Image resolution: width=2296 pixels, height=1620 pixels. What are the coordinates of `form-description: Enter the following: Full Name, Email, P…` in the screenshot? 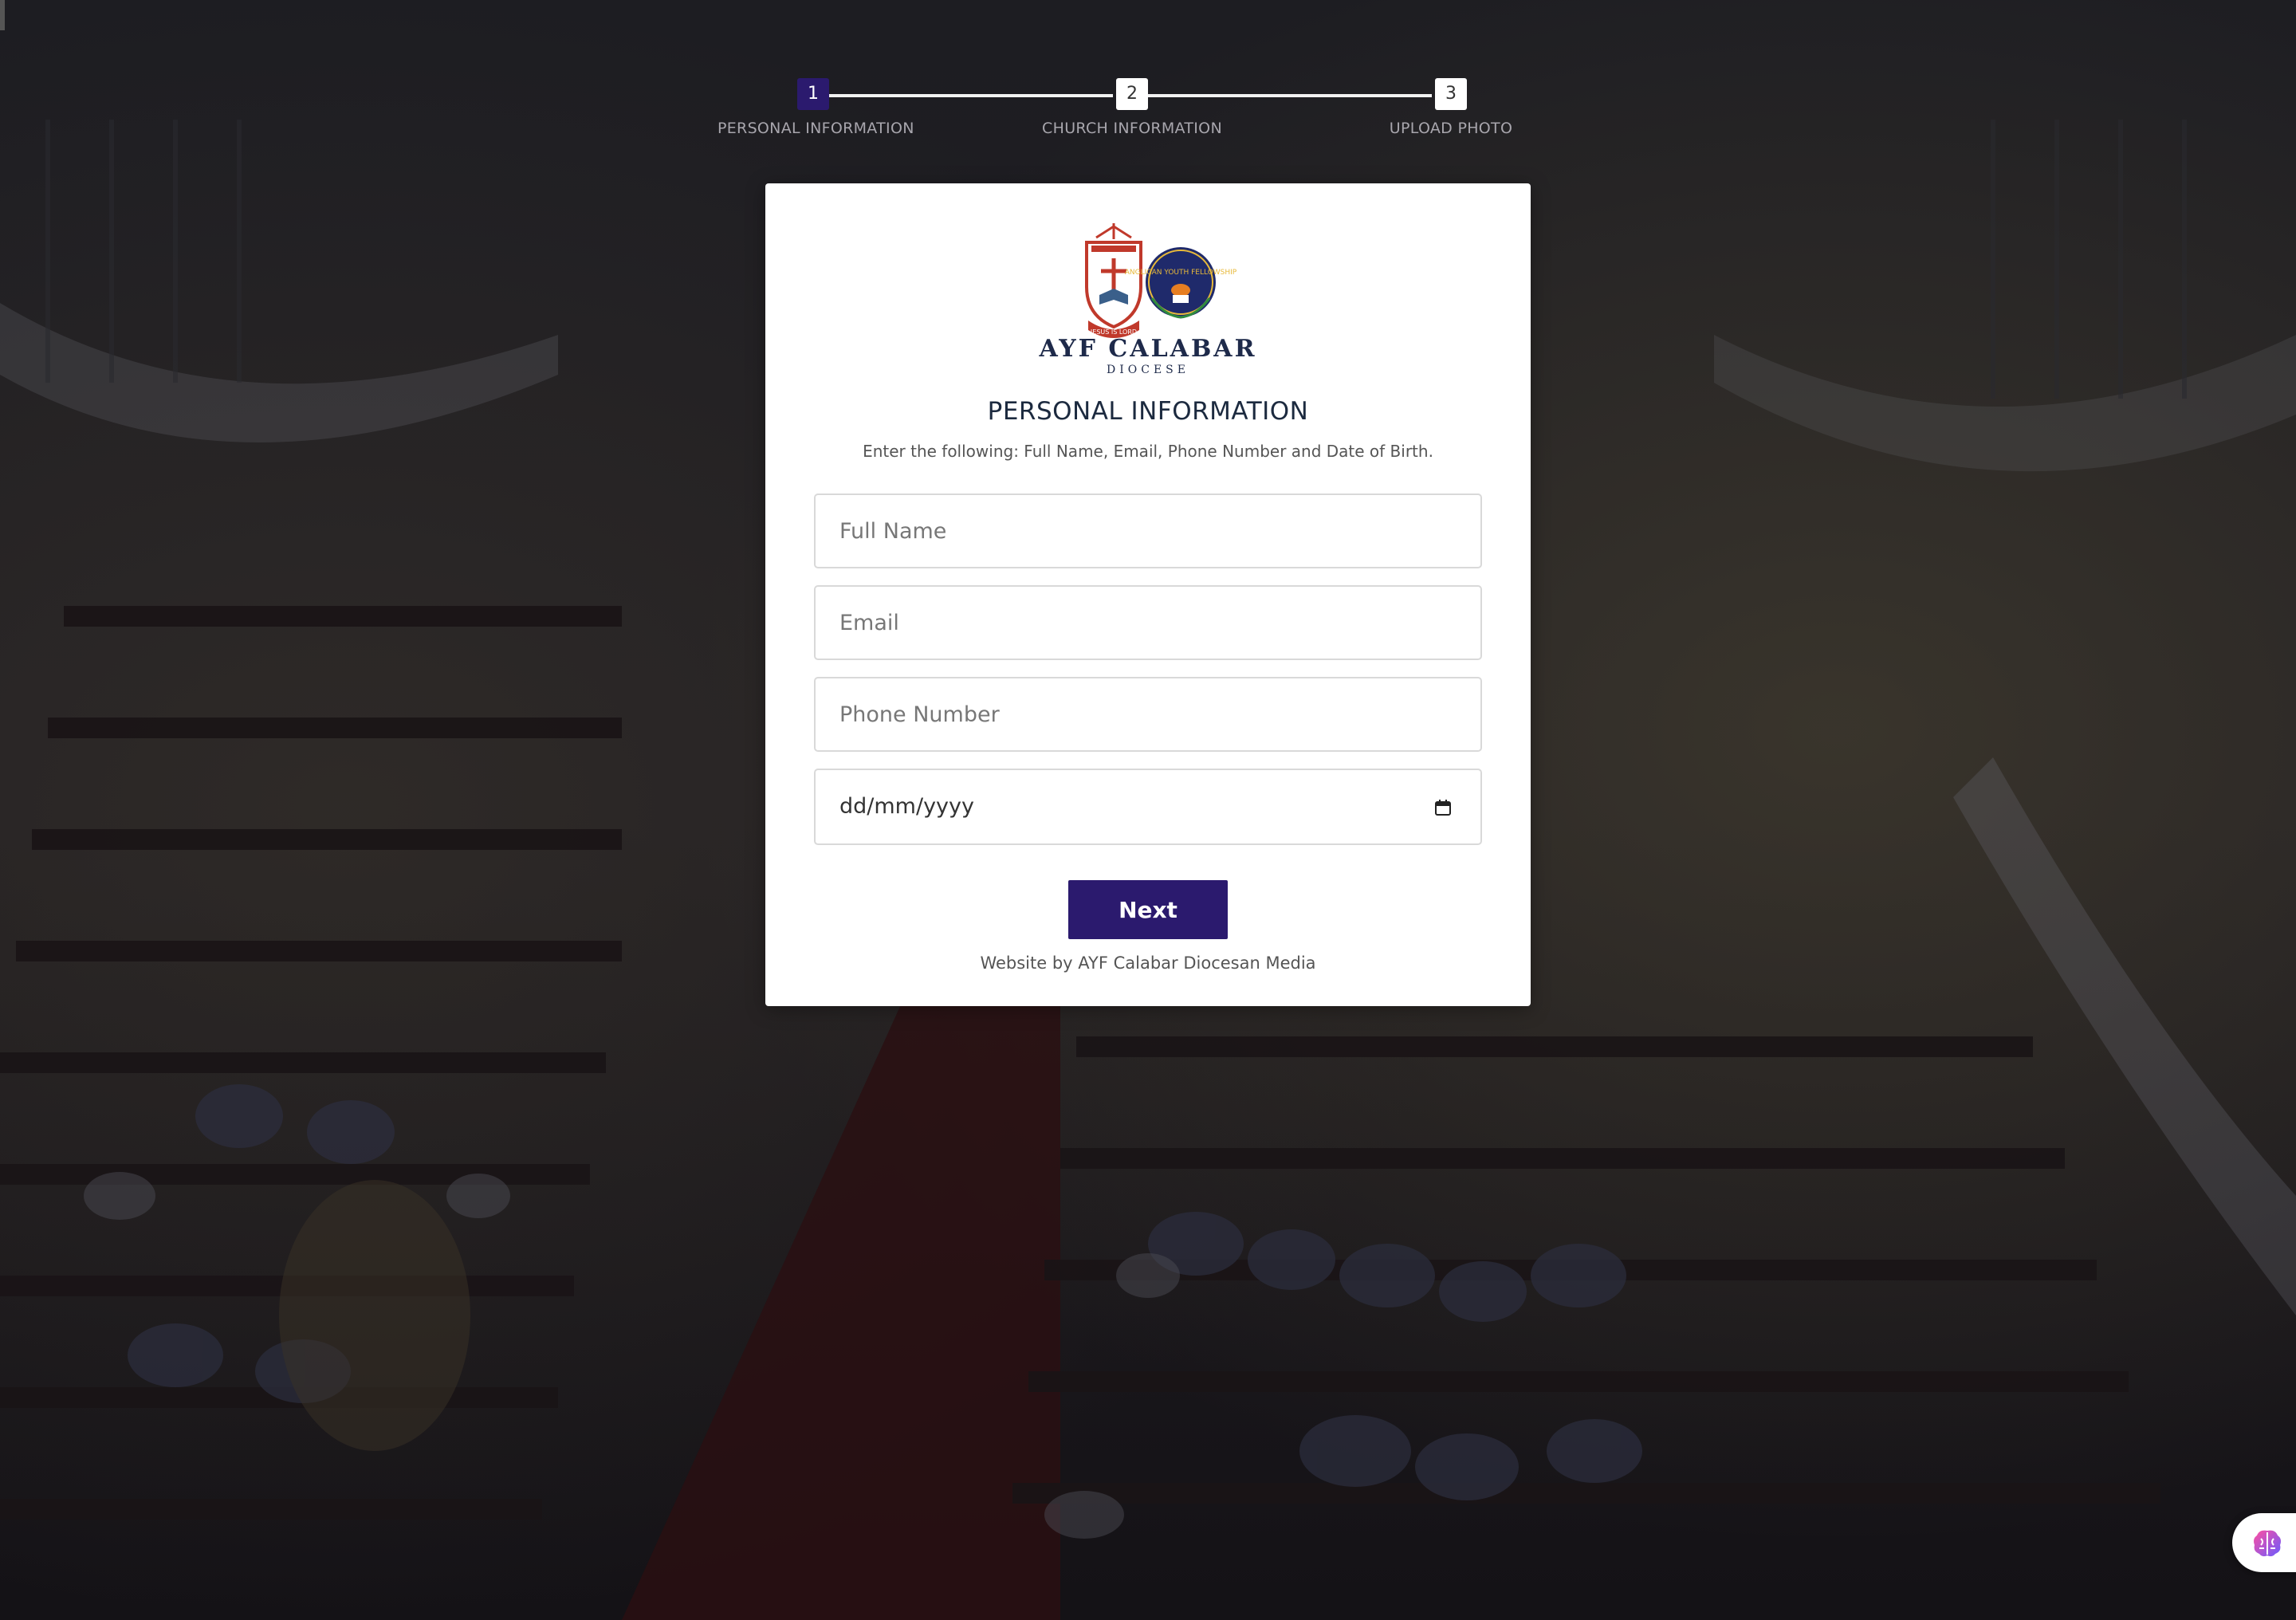 It's located at (1148, 452).